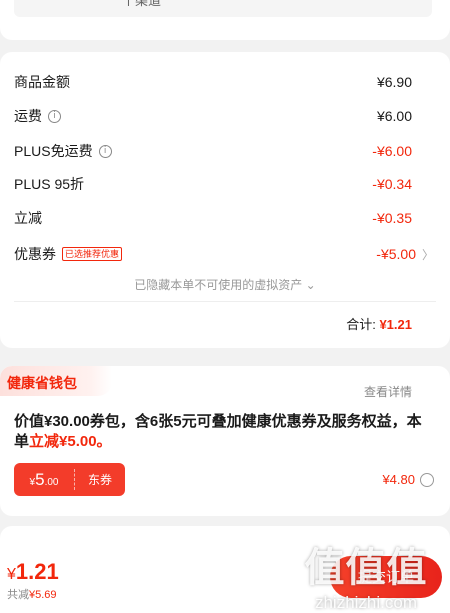 The image size is (450, 613). I want to click on bottom-amount: 1.21, so click(37, 571).